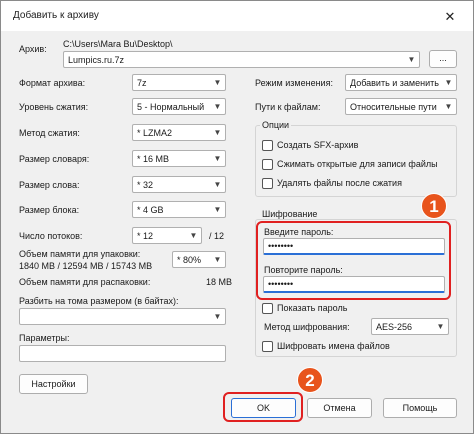  Describe the element at coordinates (86, 266) in the screenshot. I see `mem-pack-values: 1840 MB / 12594 MB / 15743 MB` at that location.